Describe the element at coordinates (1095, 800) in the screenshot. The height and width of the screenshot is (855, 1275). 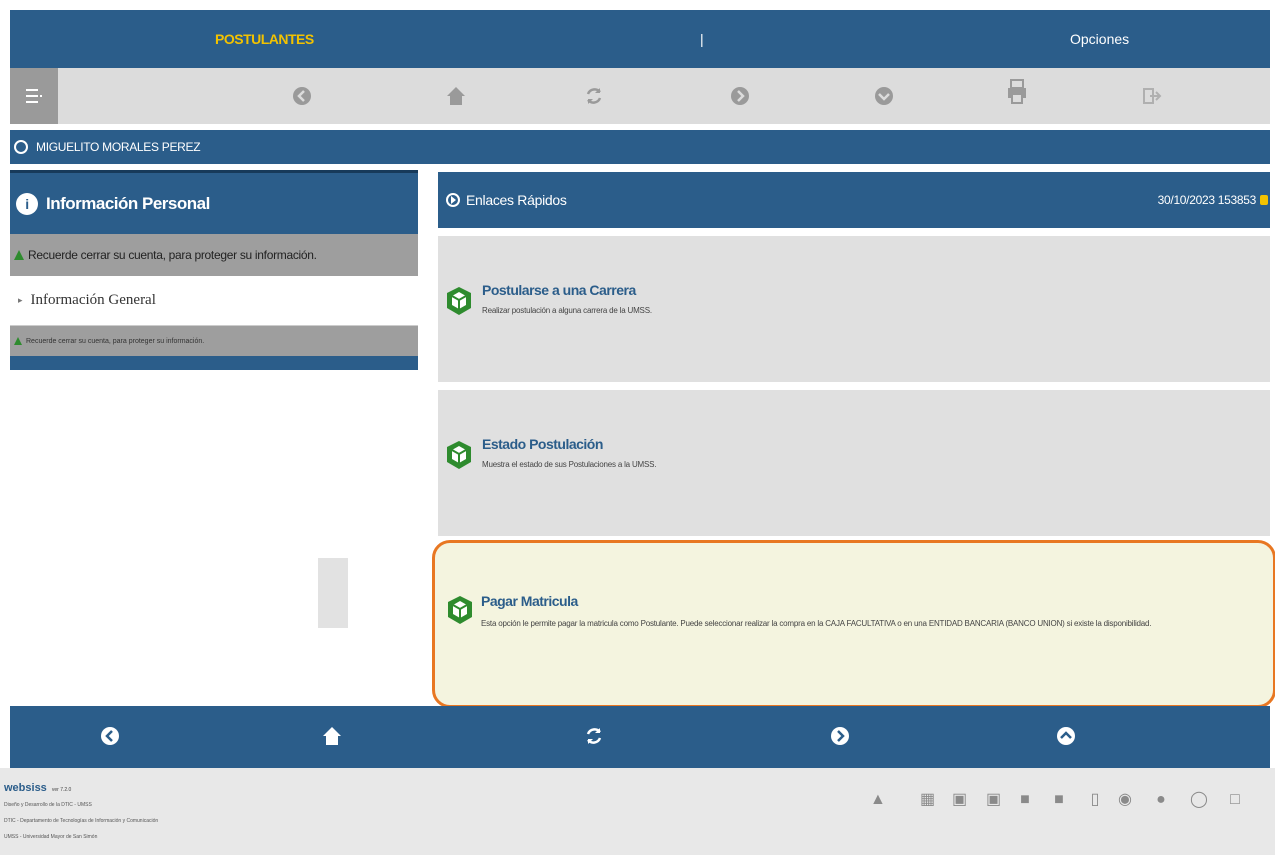
I see `mobile-icon: ▯` at that location.